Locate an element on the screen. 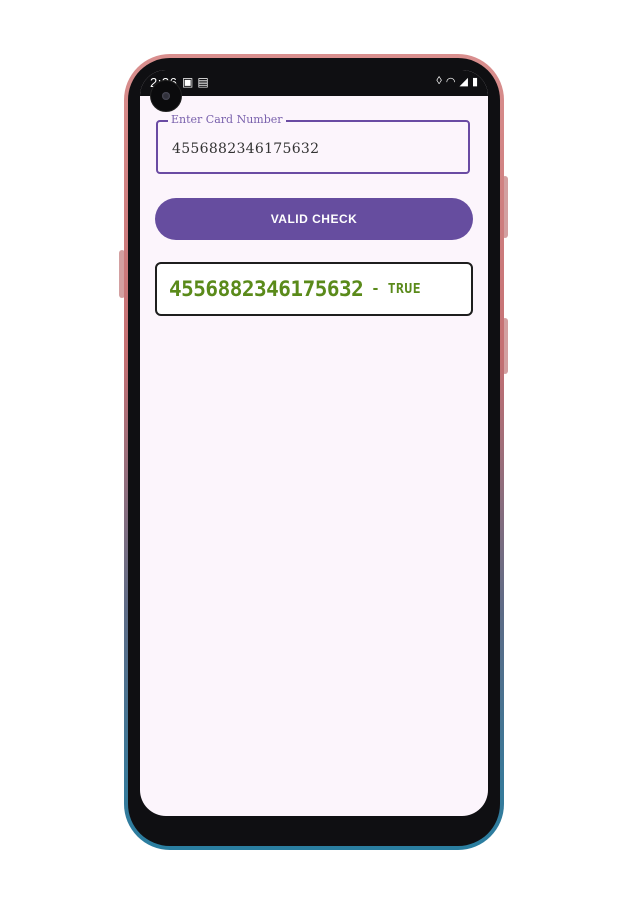 The height and width of the screenshot is (900, 626). status-bar: 2:36 ▣ ▤ ◊ ◠ ◢ ▮ is located at coordinates (314, 83).